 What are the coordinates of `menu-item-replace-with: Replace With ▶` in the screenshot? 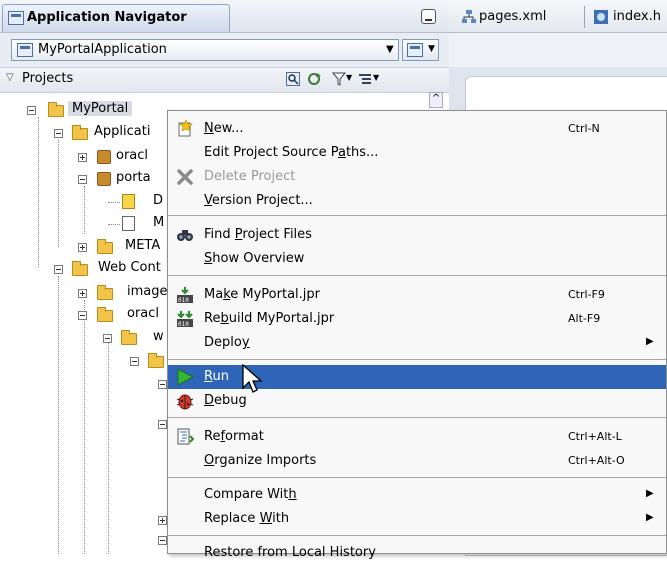 It's located at (417, 519).